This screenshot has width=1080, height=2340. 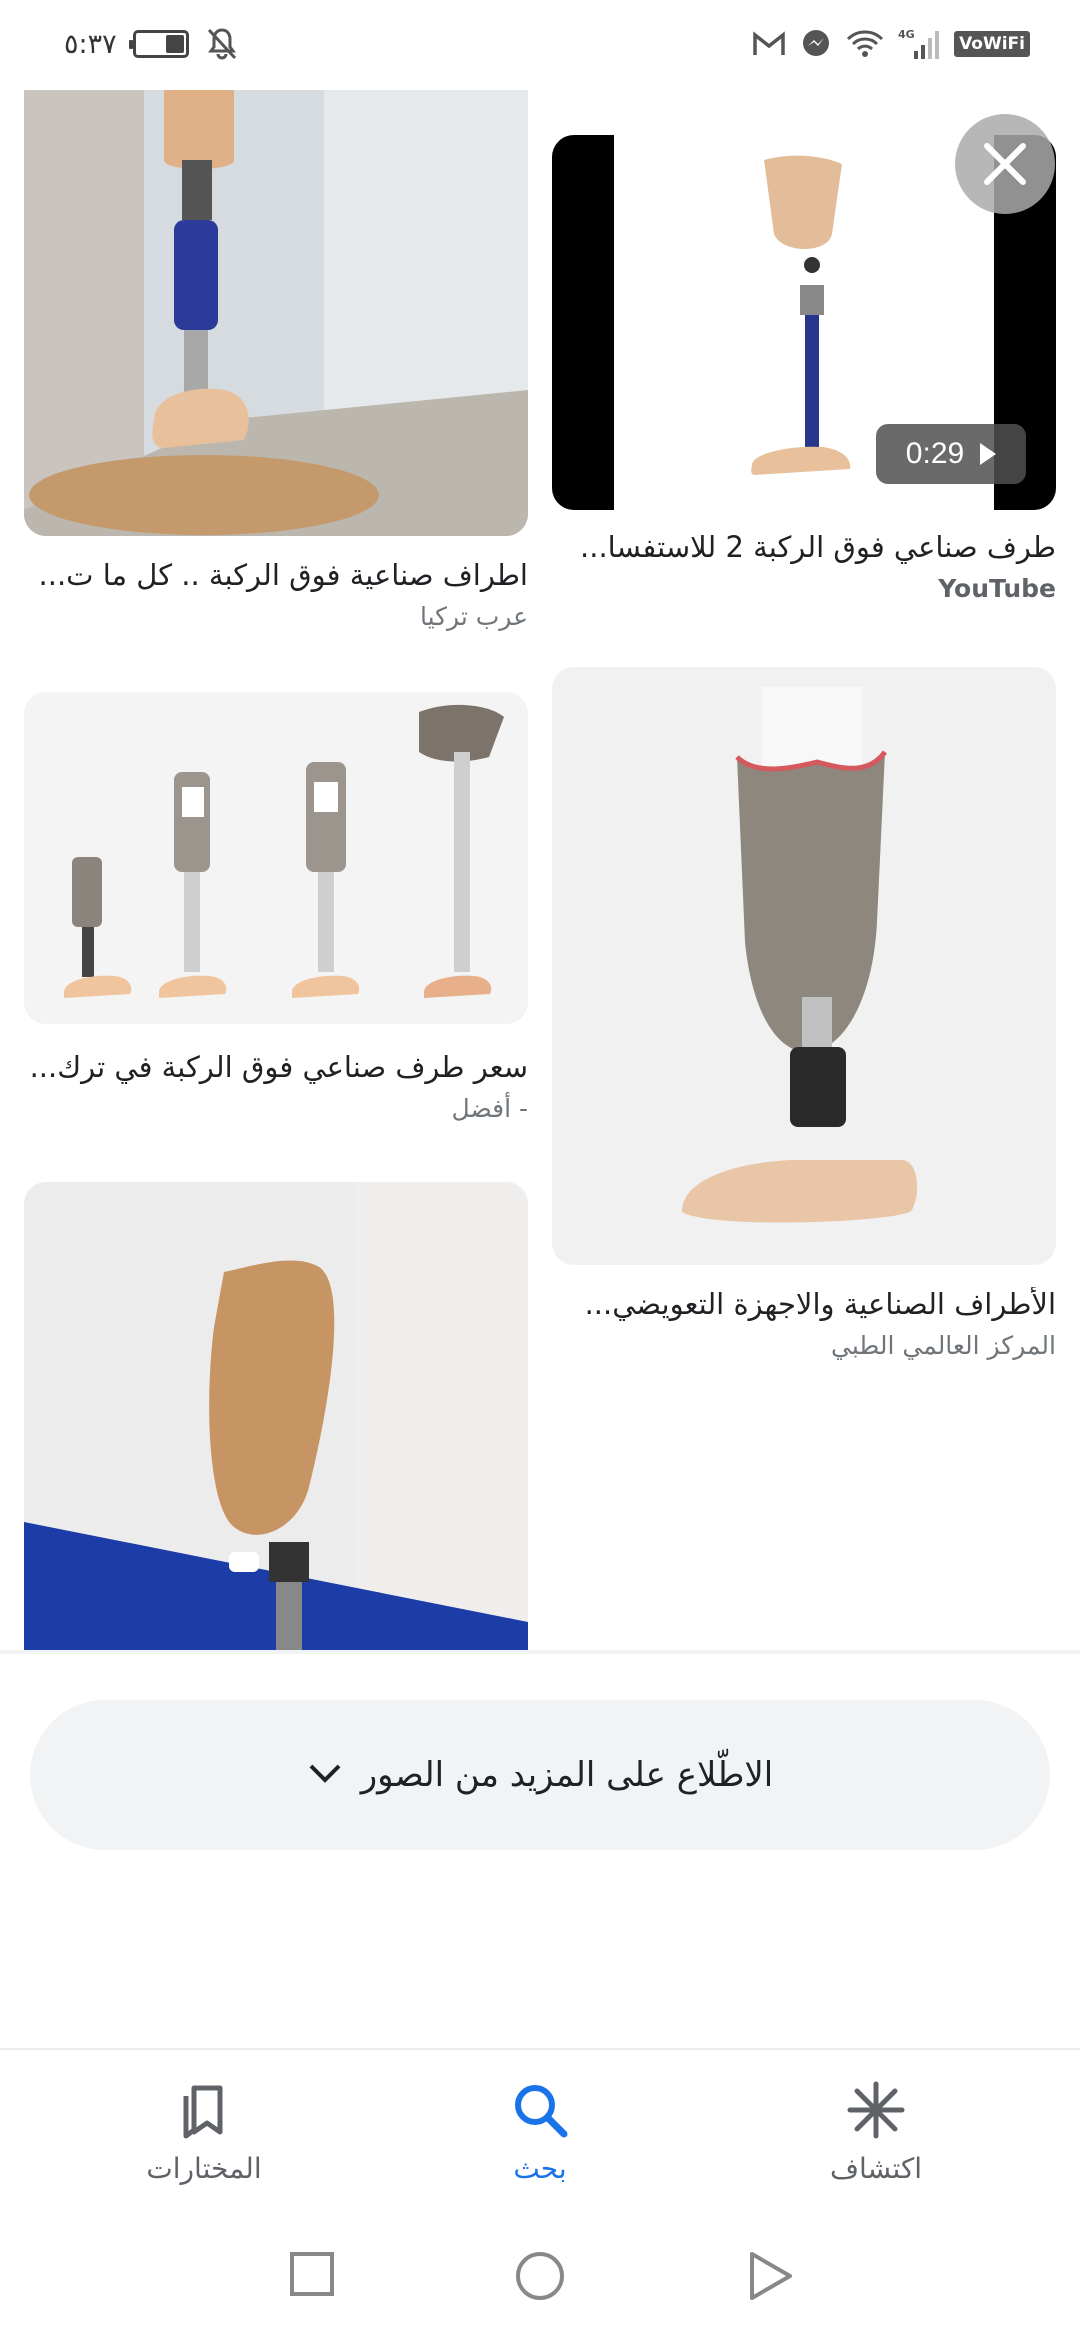 What do you see at coordinates (943, 1345) in the screenshot?
I see `result-source: المركز العالمي الطبي` at bounding box center [943, 1345].